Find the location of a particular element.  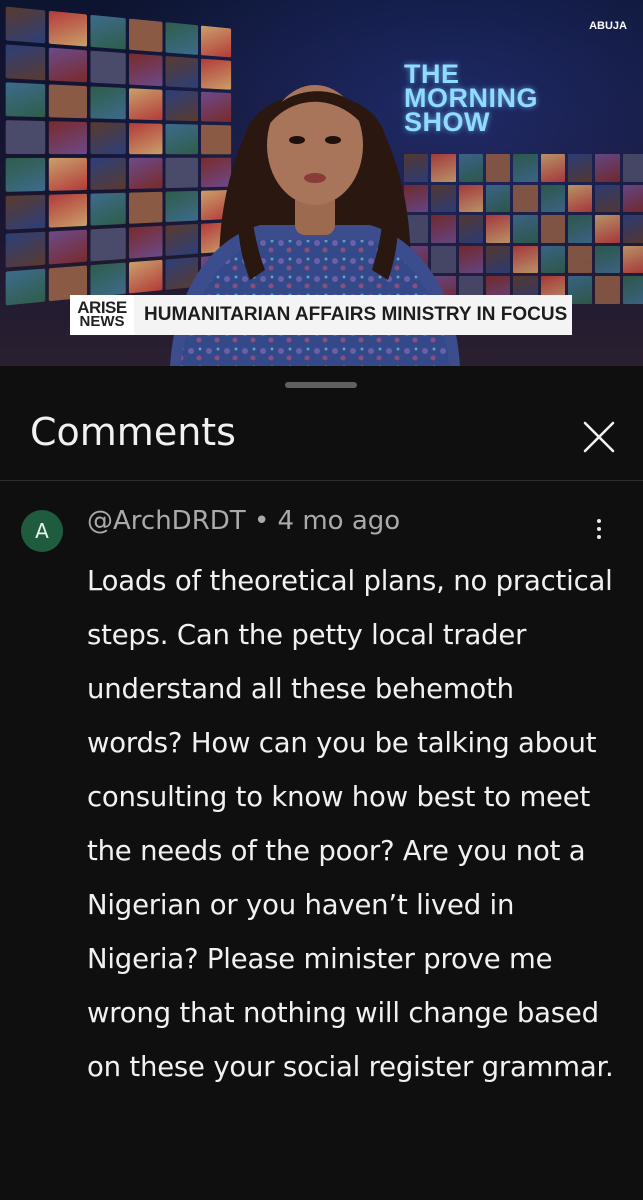

divider is located at coordinates (321, 480).